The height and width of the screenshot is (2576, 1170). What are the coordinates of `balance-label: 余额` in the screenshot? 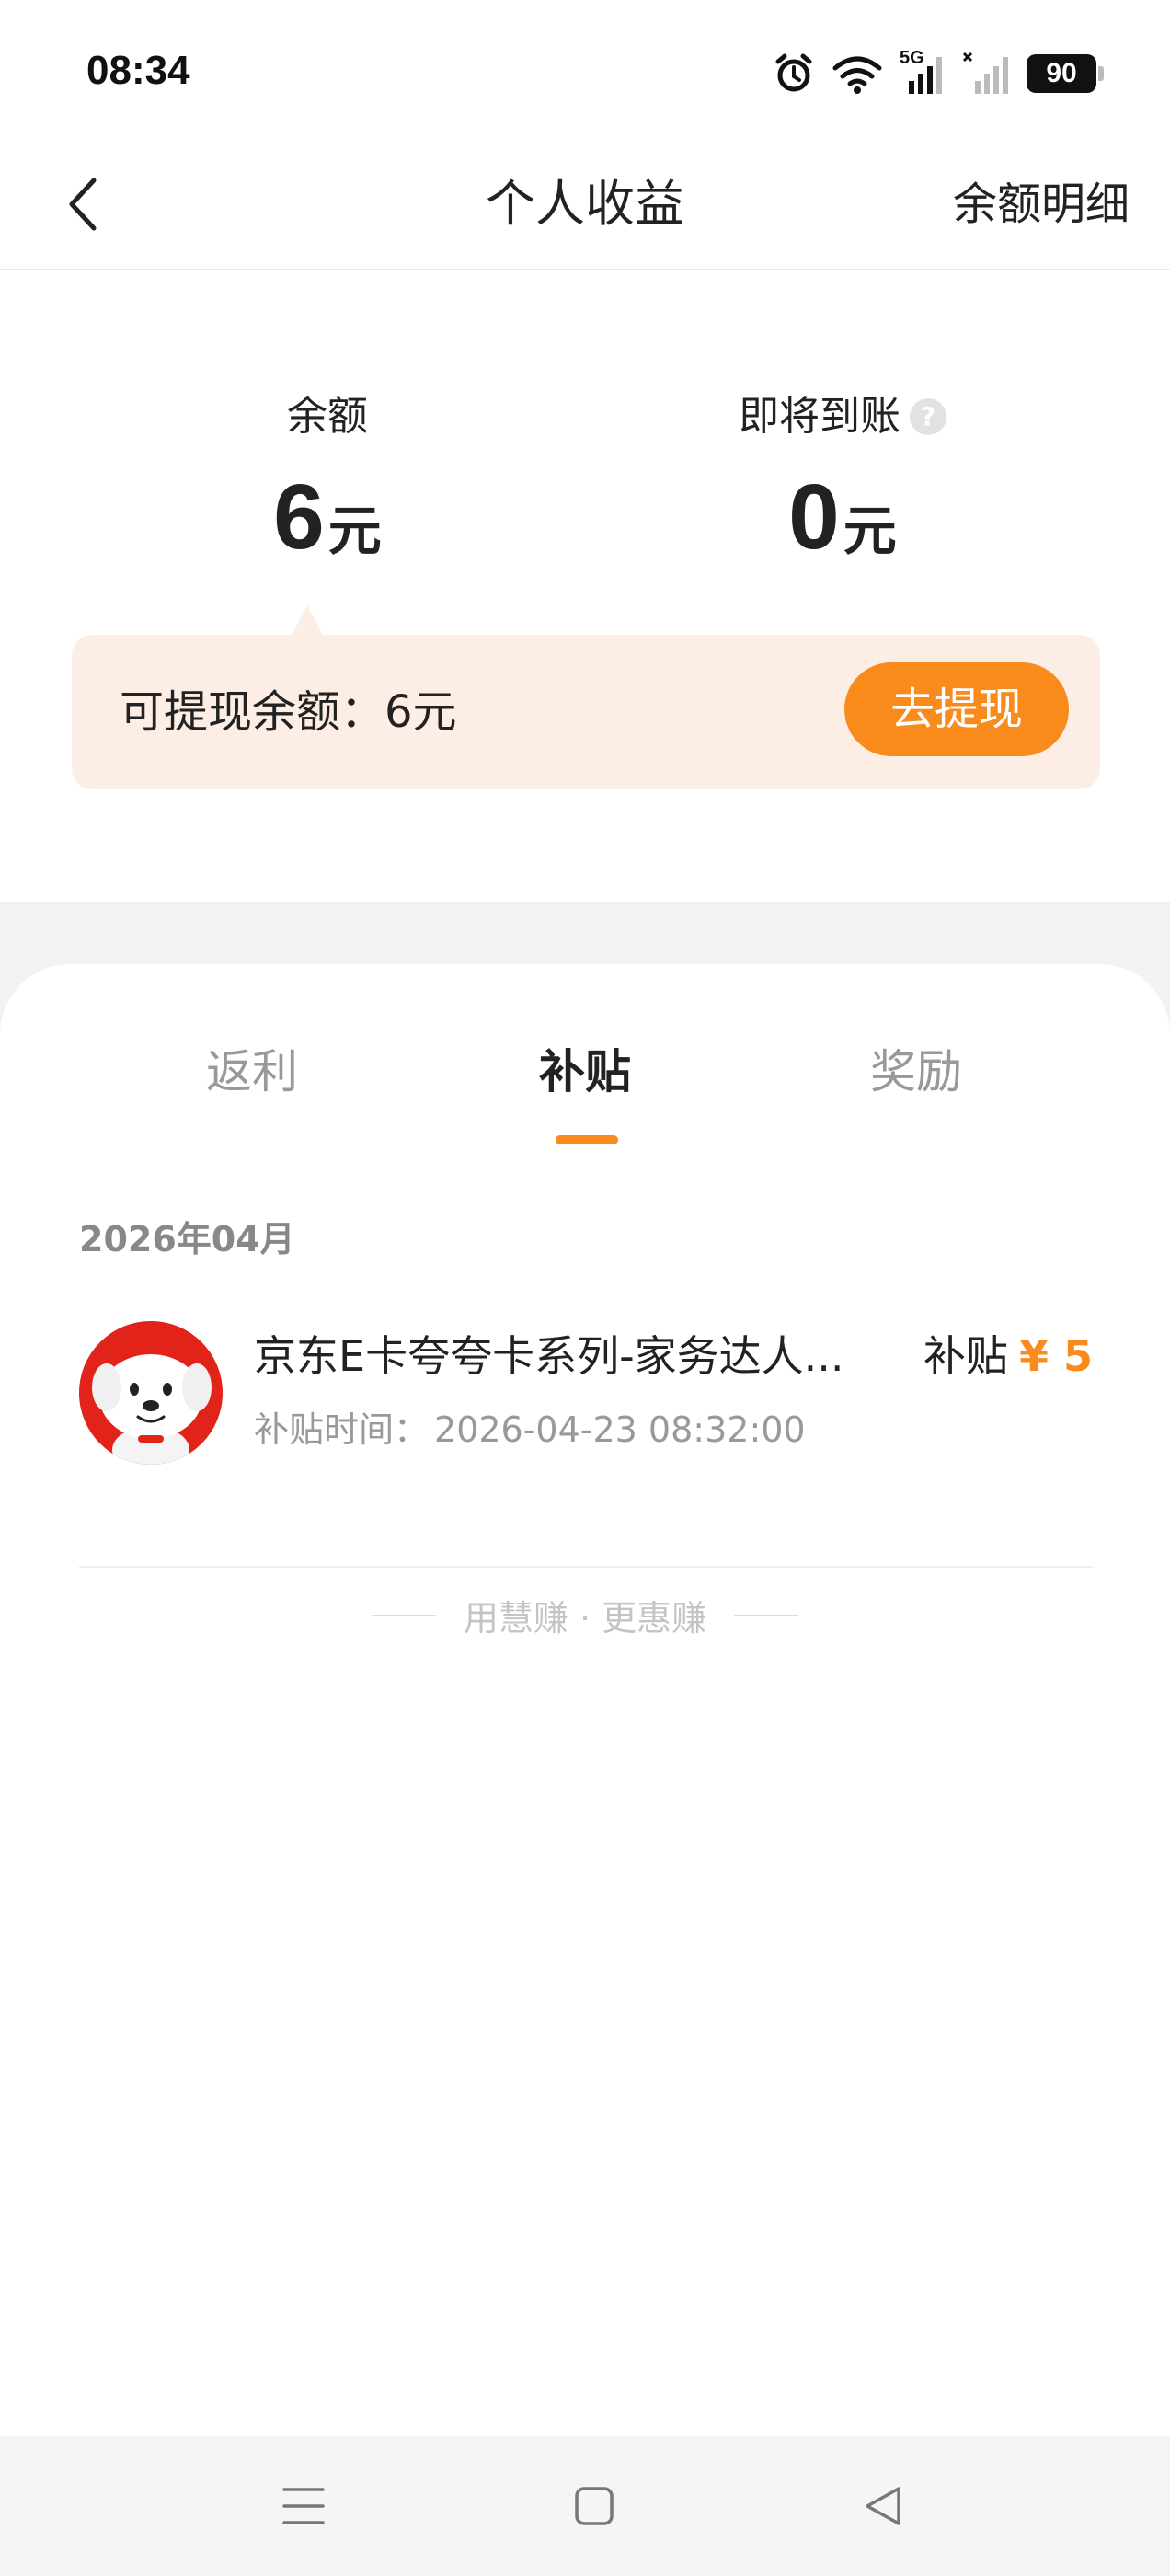 It's located at (327, 416).